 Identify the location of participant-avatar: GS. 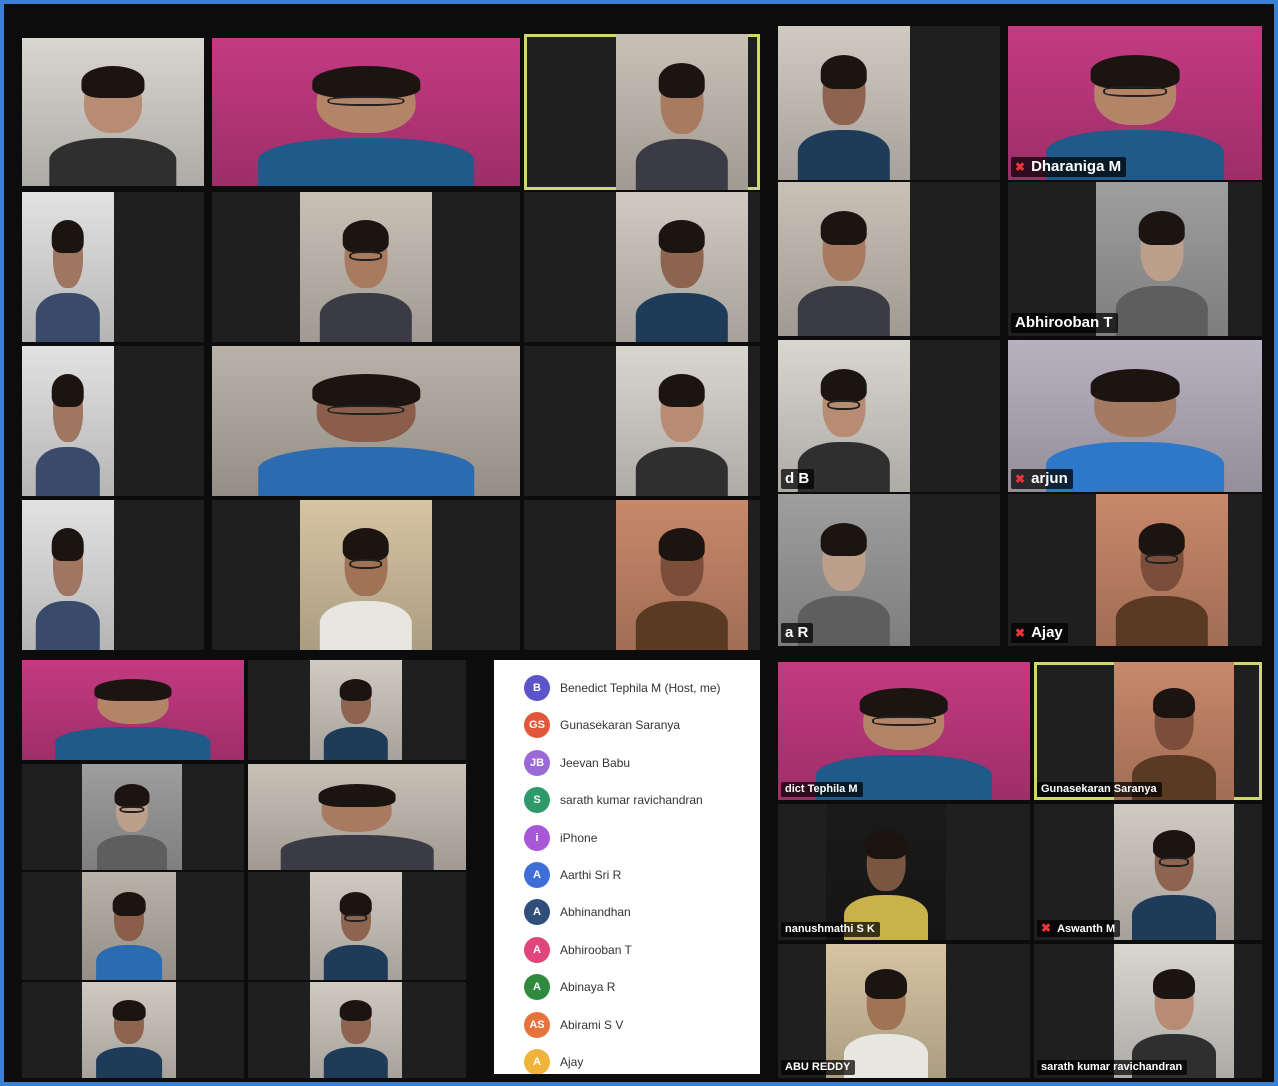
(537, 725).